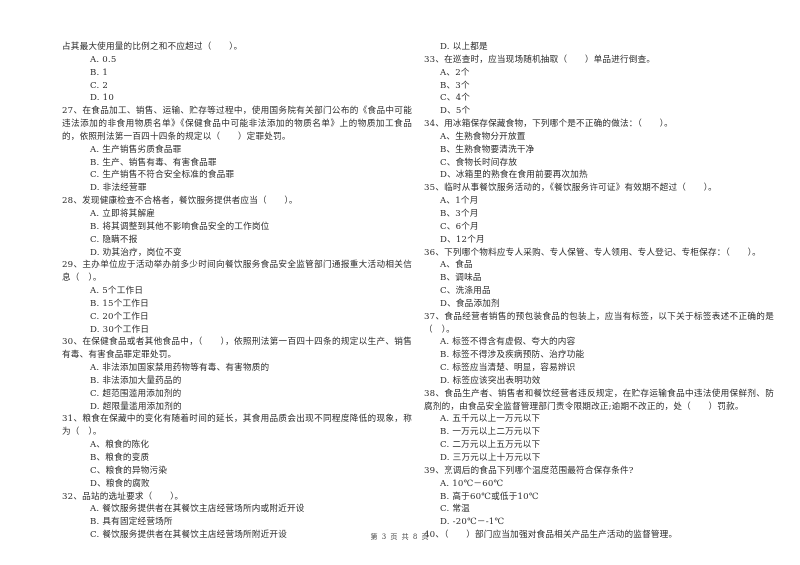 This screenshot has height=565, width=800. Describe the element at coordinates (120, 483) in the screenshot. I see `answer-option: D、粮食的腐败` at that location.